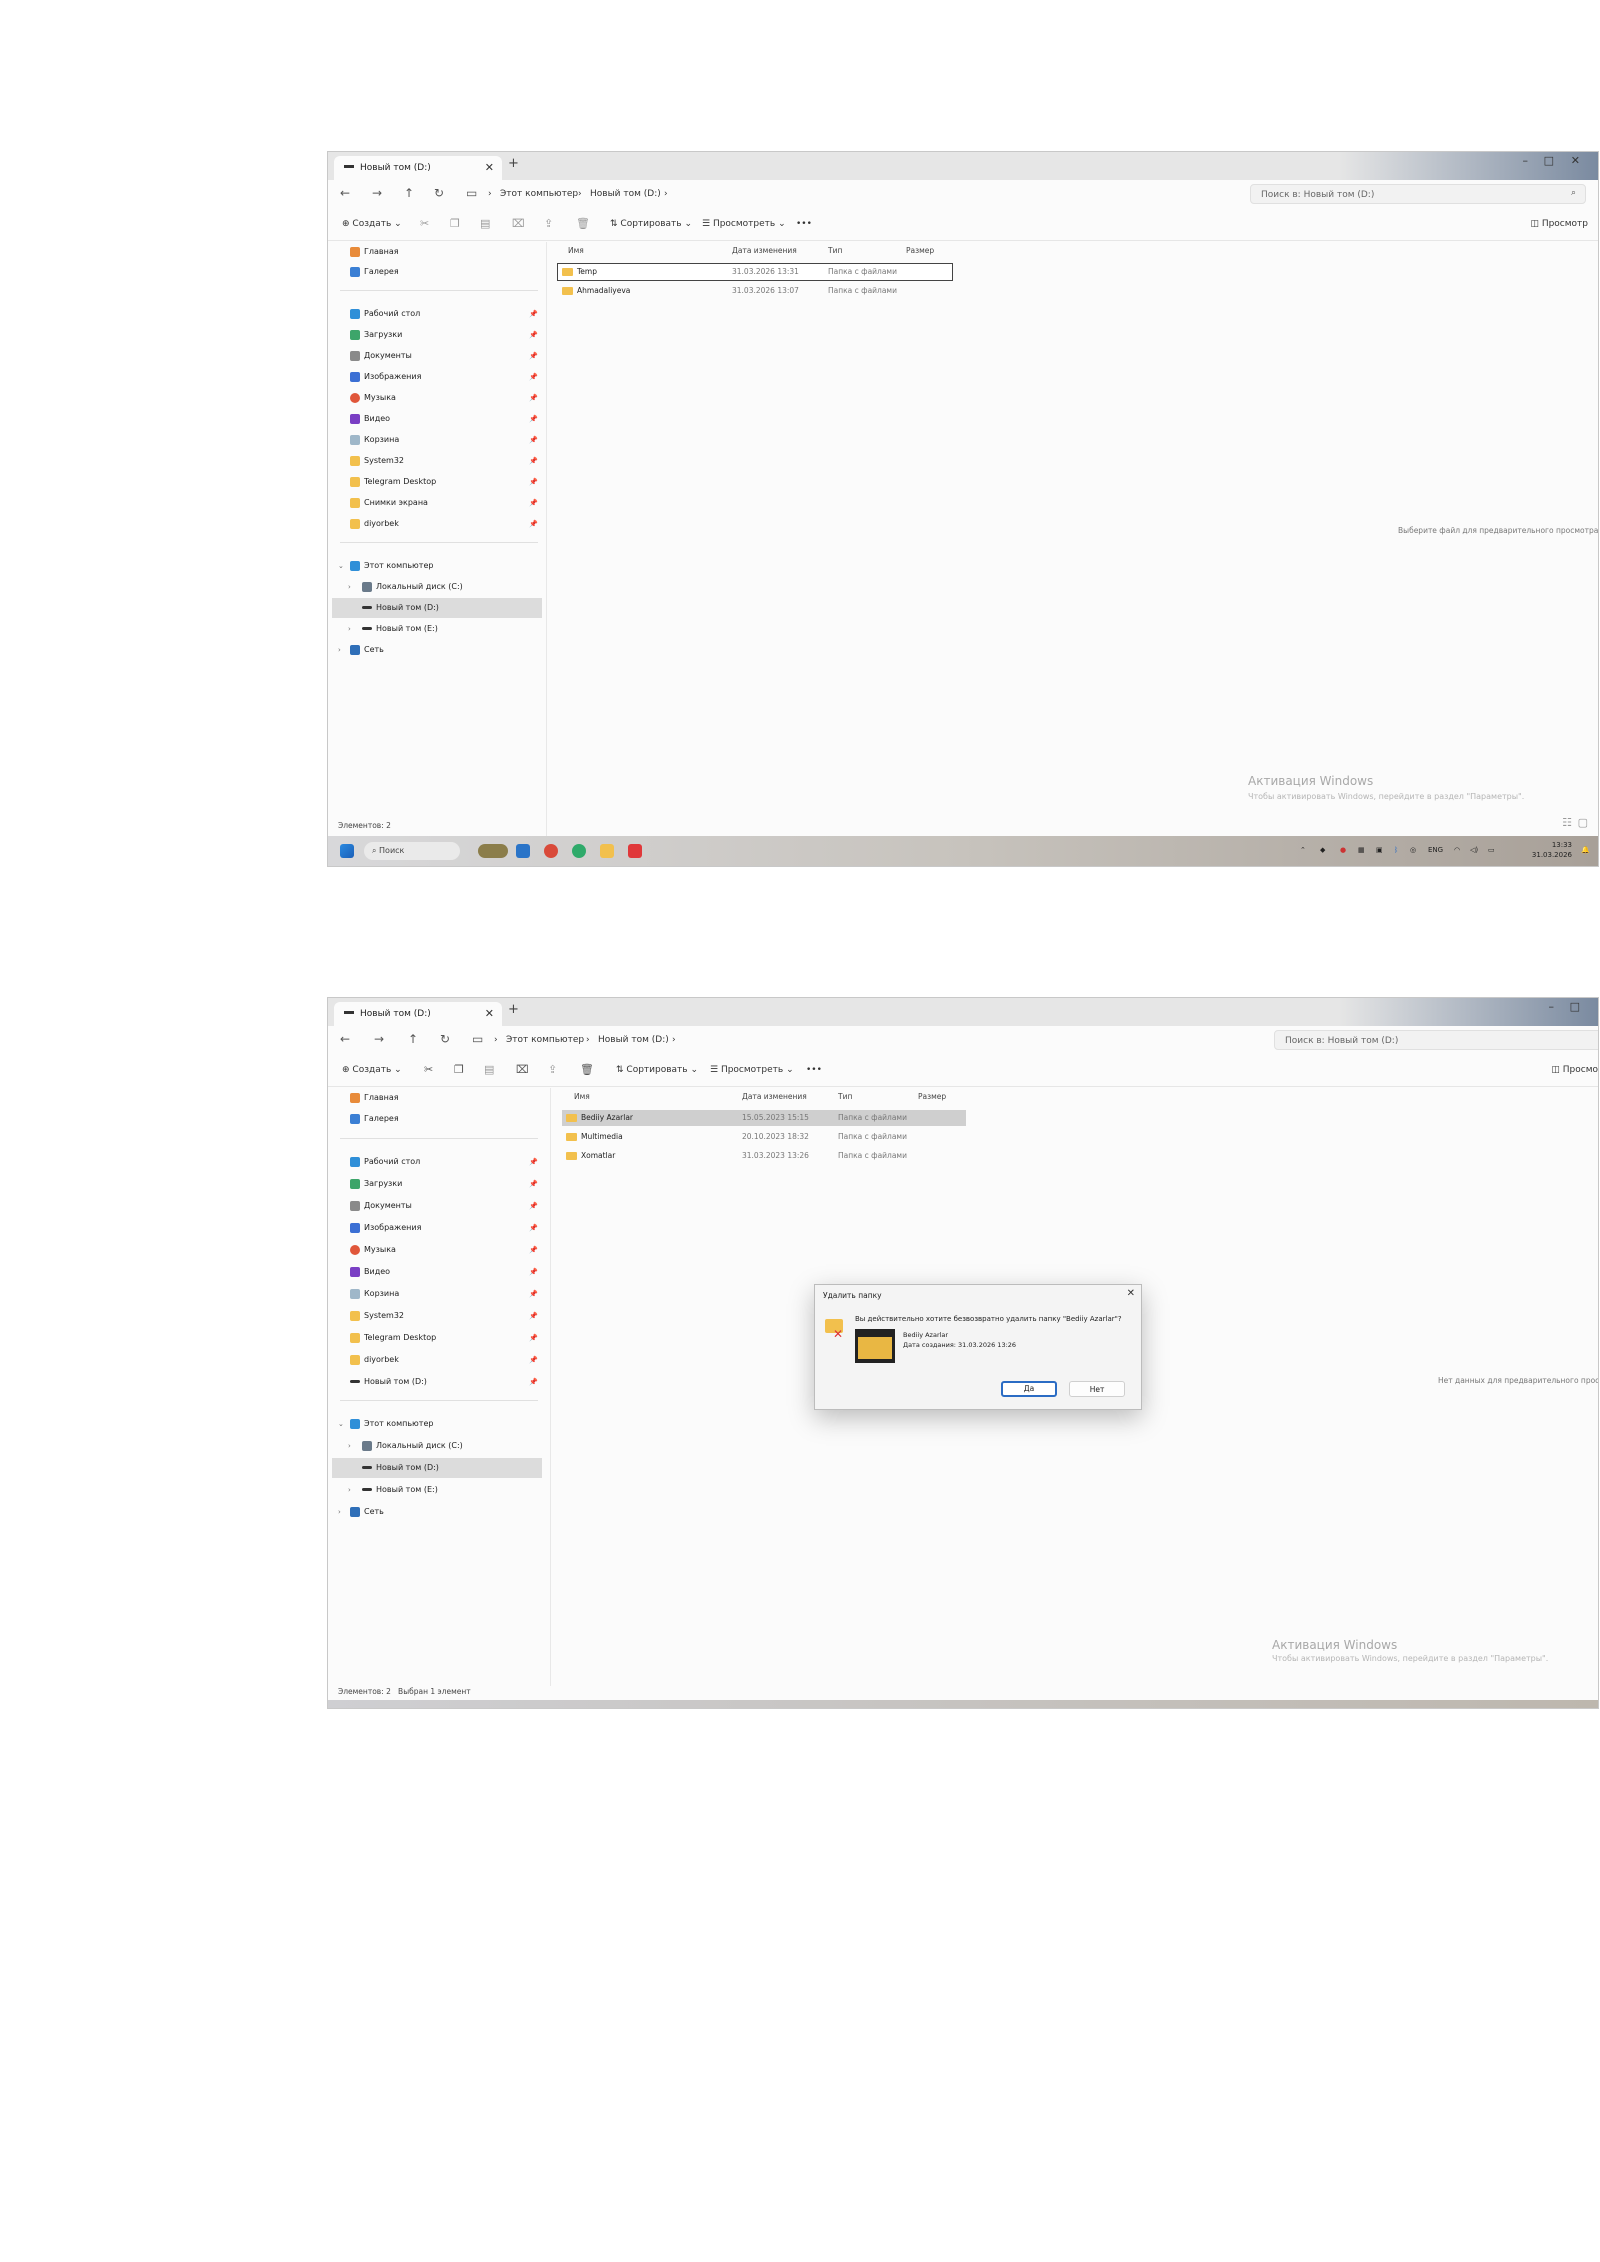 This screenshot has height=2262, width=1600. What do you see at coordinates (1585, 850) in the screenshot?
I see `notification-icon: 🔔` at bounding box center [1585, 850].